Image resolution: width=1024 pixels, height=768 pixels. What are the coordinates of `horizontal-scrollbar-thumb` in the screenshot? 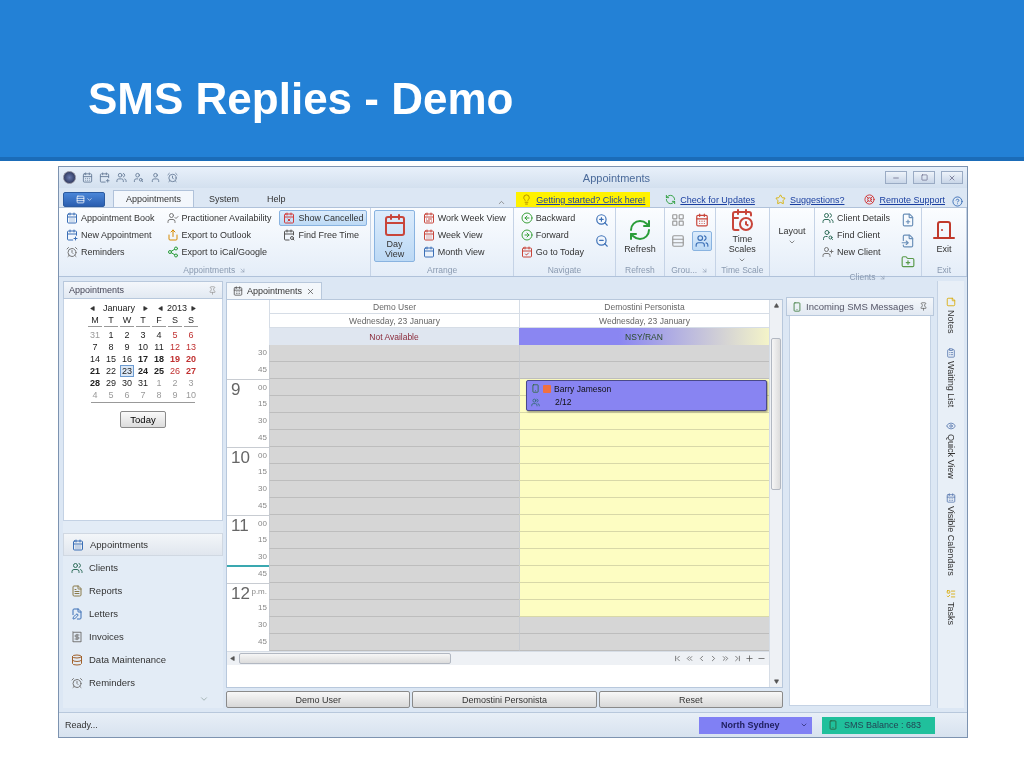 It's located at (345, 658).